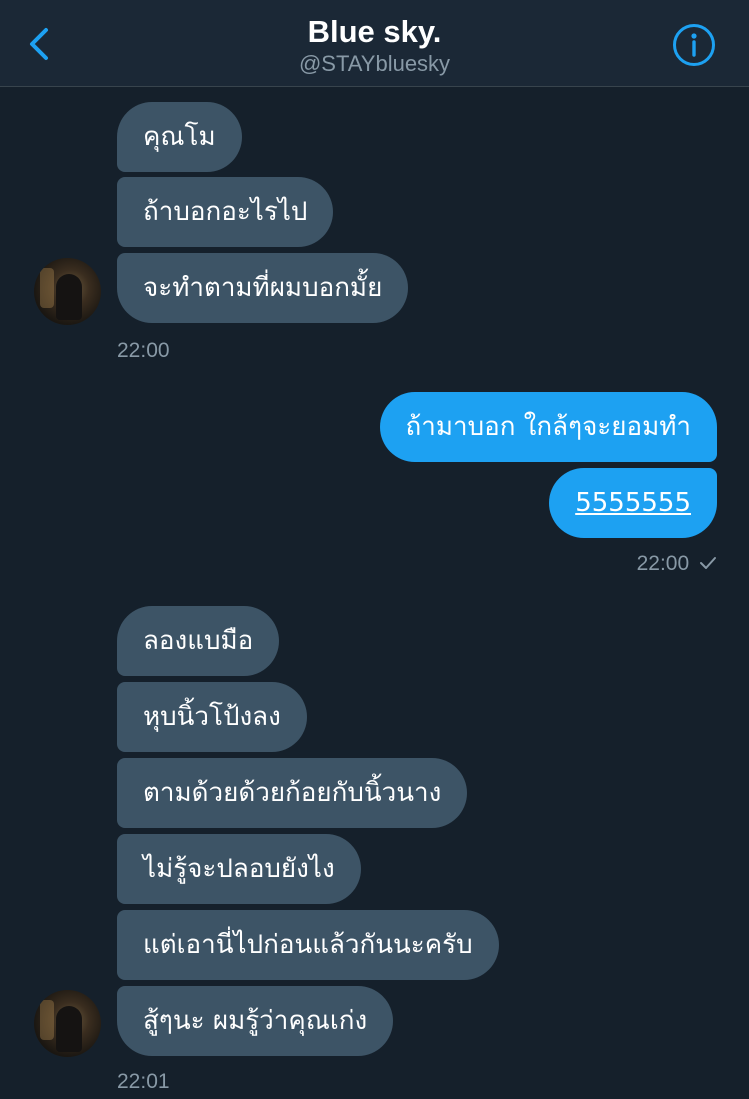  What do you see at coordinates (212, 717) in the screenshot?
I see `incoming-message: หุบนิ้วโป้งลง` at bounding box center [212, 717].